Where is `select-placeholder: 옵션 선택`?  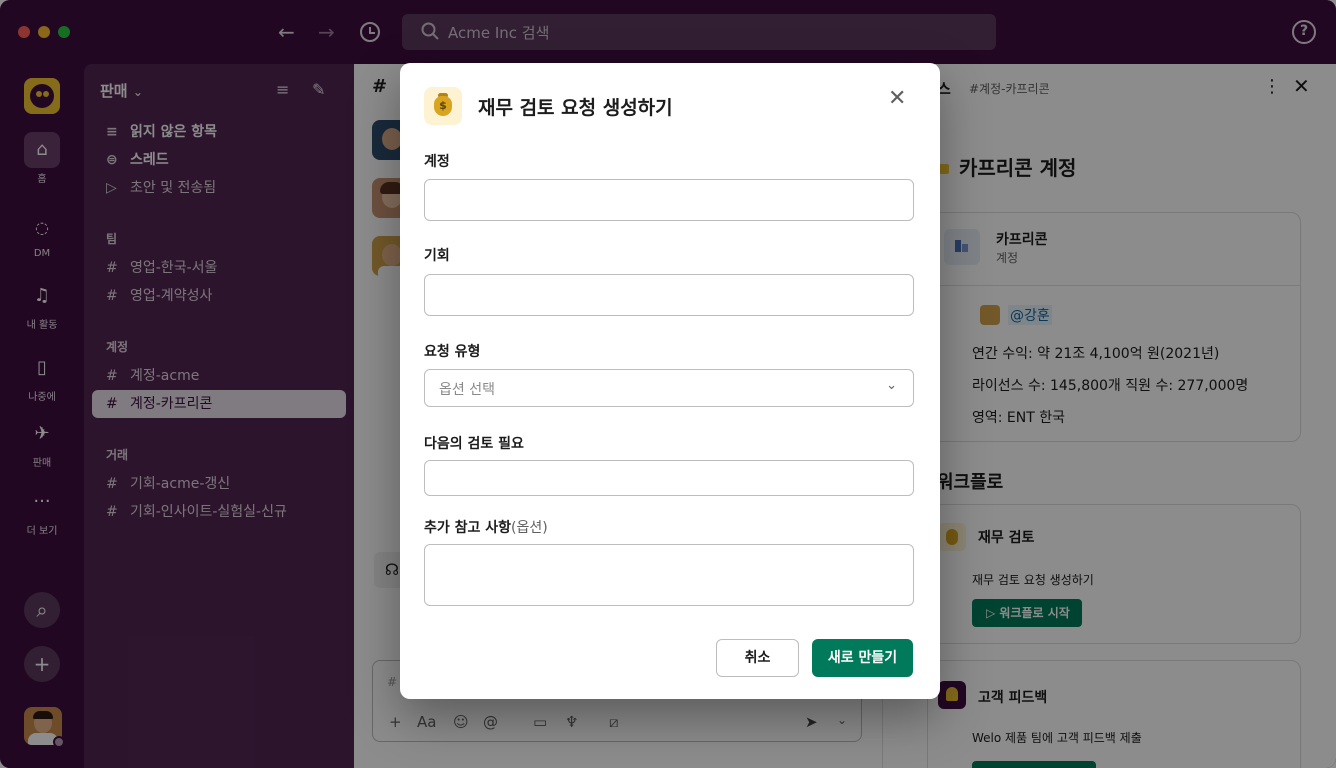 select-placeholder: 옵션 선택 is located at coordinates (467, 390).